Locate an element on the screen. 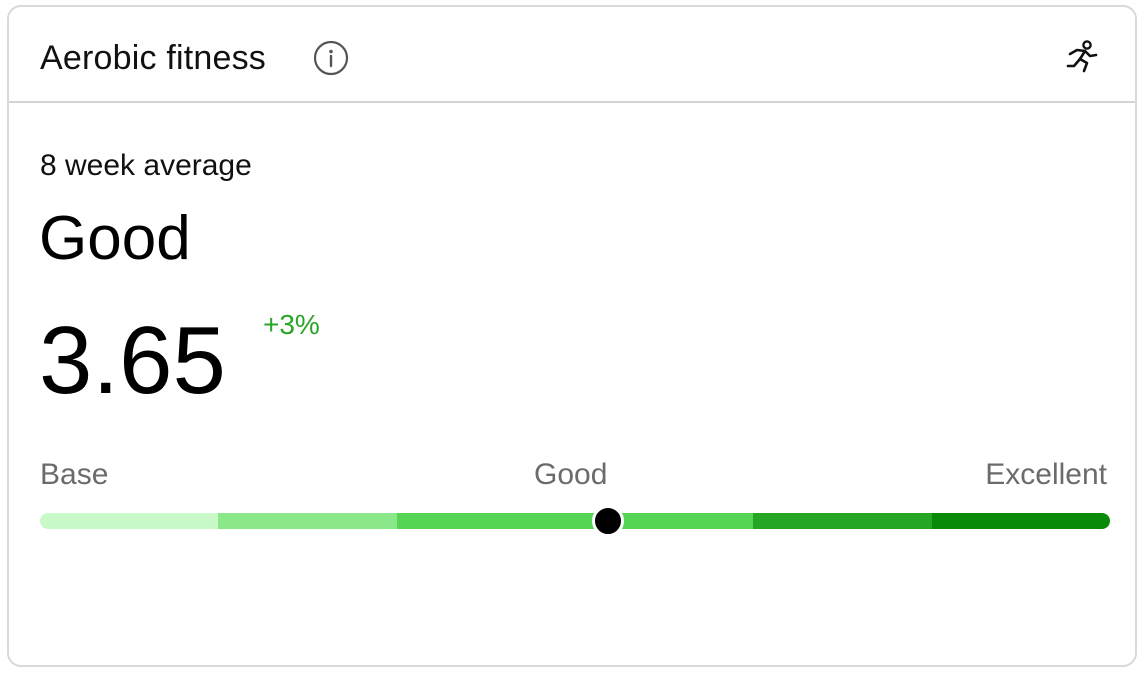  fitness-score: 3.65 is located at coordinates (132, 360).